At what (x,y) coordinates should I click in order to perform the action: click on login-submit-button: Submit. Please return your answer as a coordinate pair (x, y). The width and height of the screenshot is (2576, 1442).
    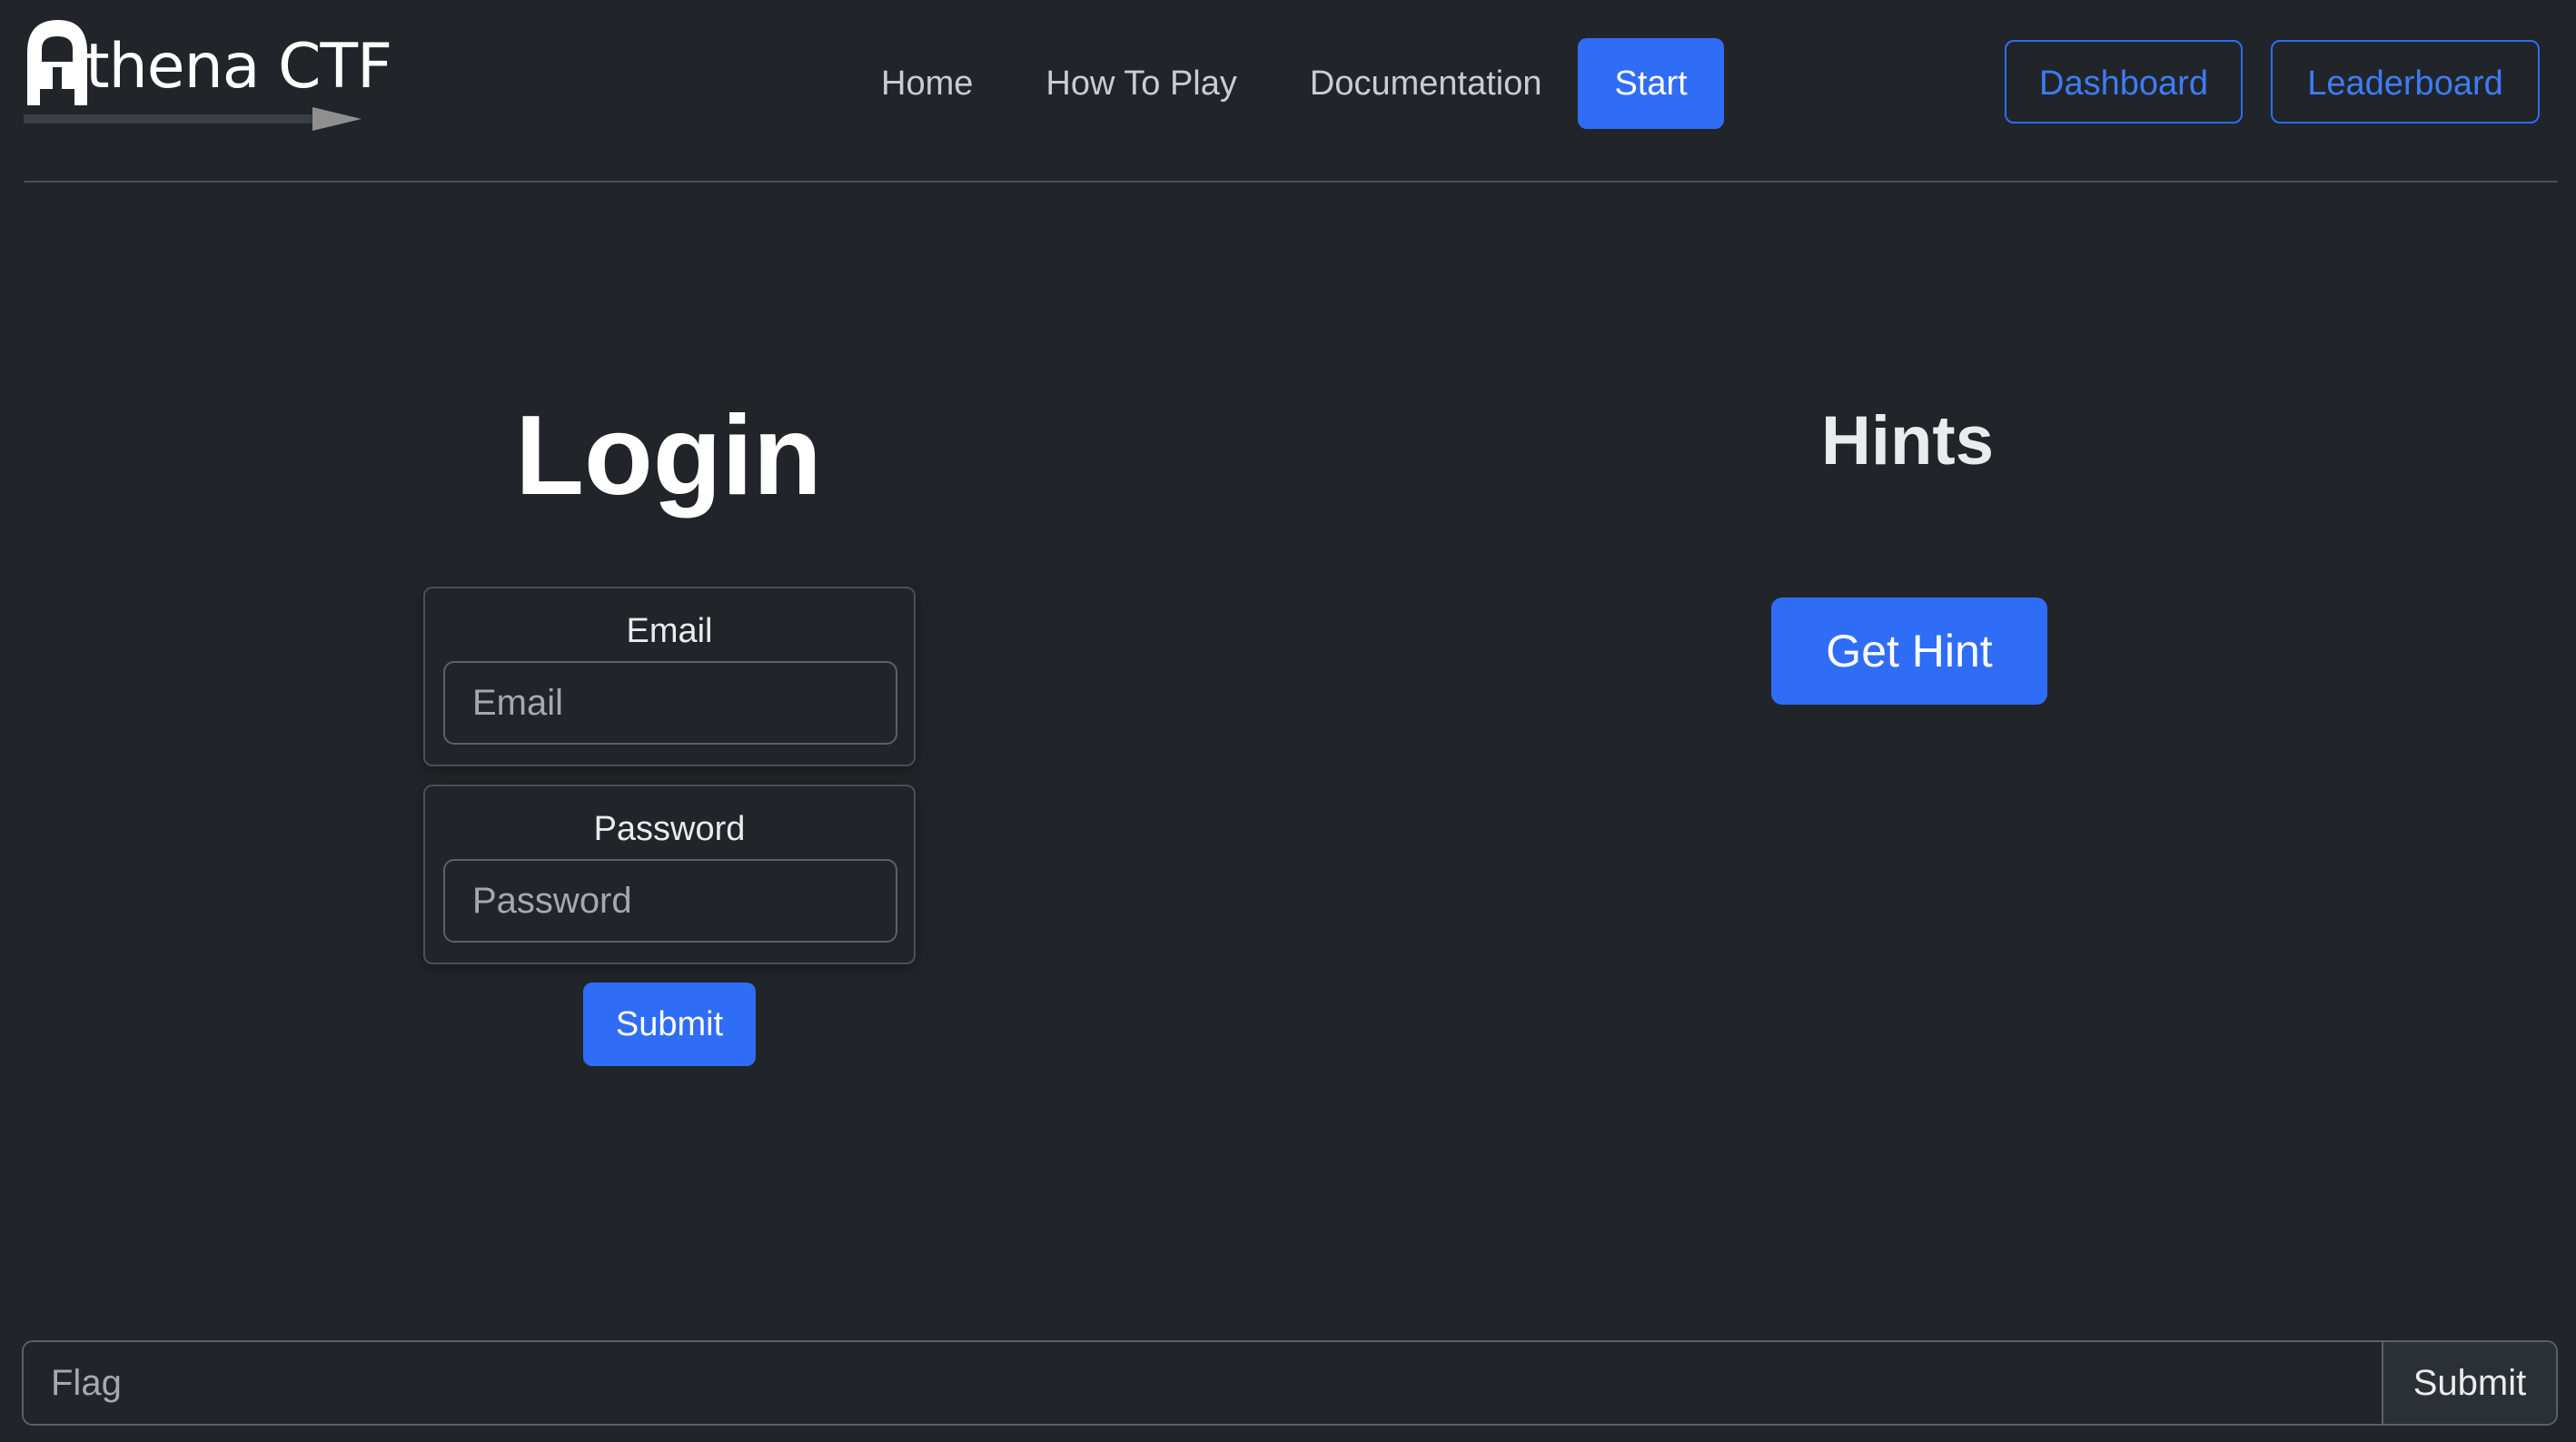
    Looking at the image, I should click on (669, 1024).